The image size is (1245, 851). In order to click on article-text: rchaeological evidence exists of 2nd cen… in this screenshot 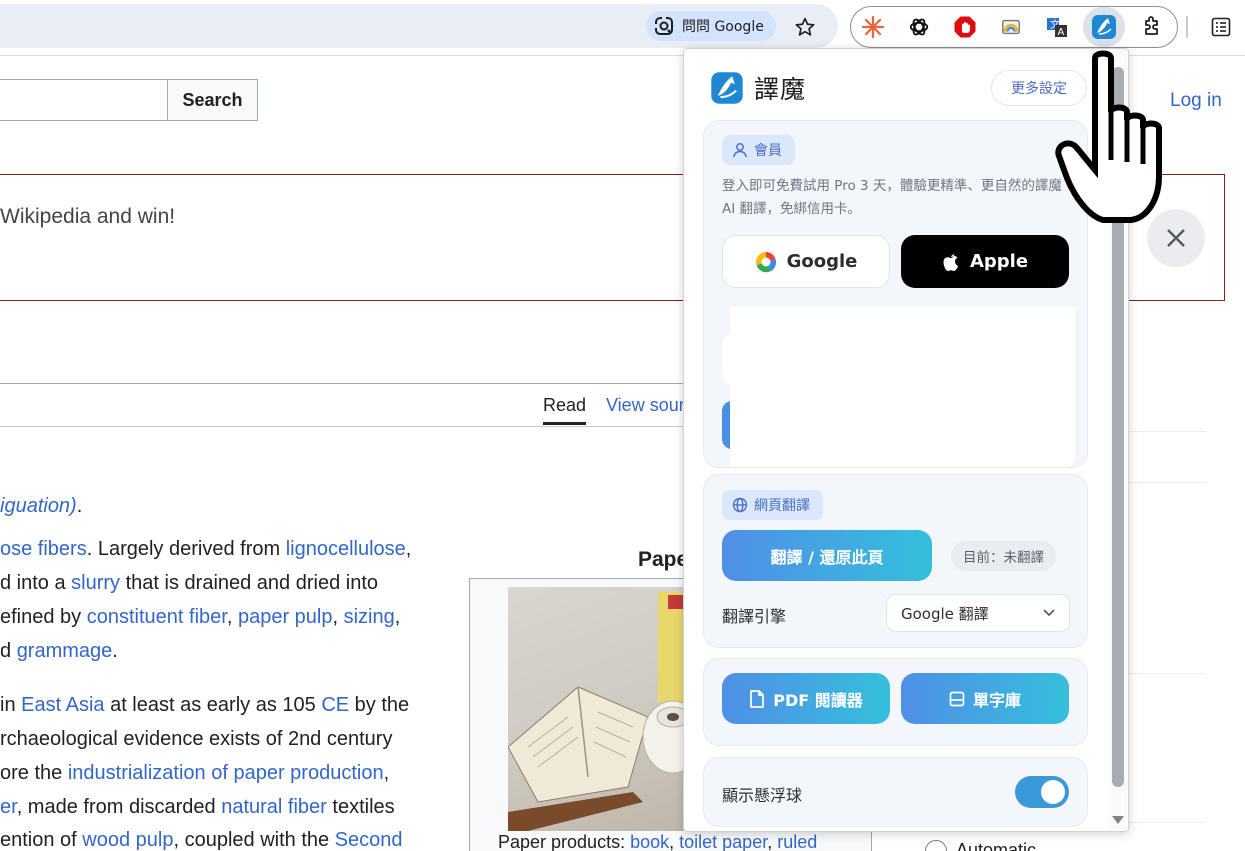, I will do `click(196, 739)`.